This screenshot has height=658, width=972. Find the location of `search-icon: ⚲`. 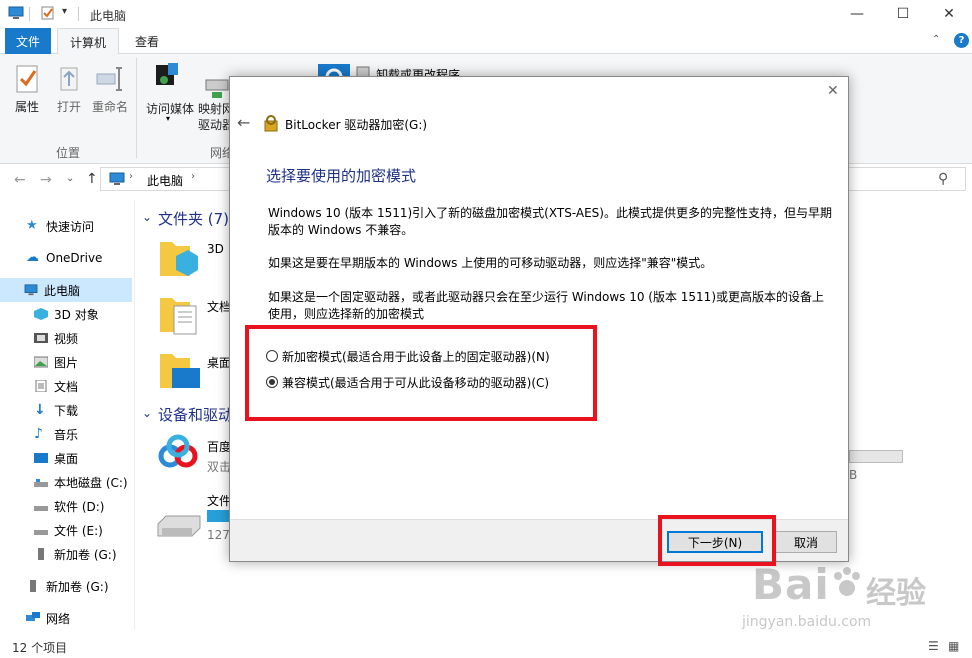

search-icon: ⚲ is located at coordinates (943, 179).